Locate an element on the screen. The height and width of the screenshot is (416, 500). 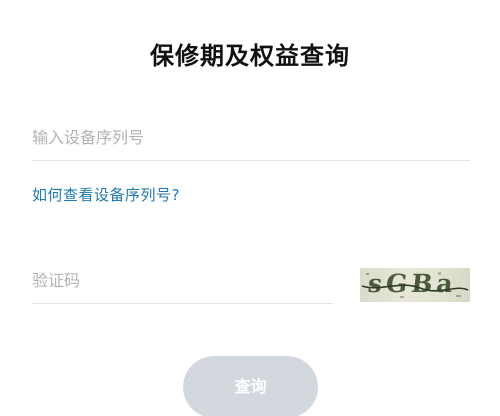
query-button: 查询 is located at coordinates (250, 386).